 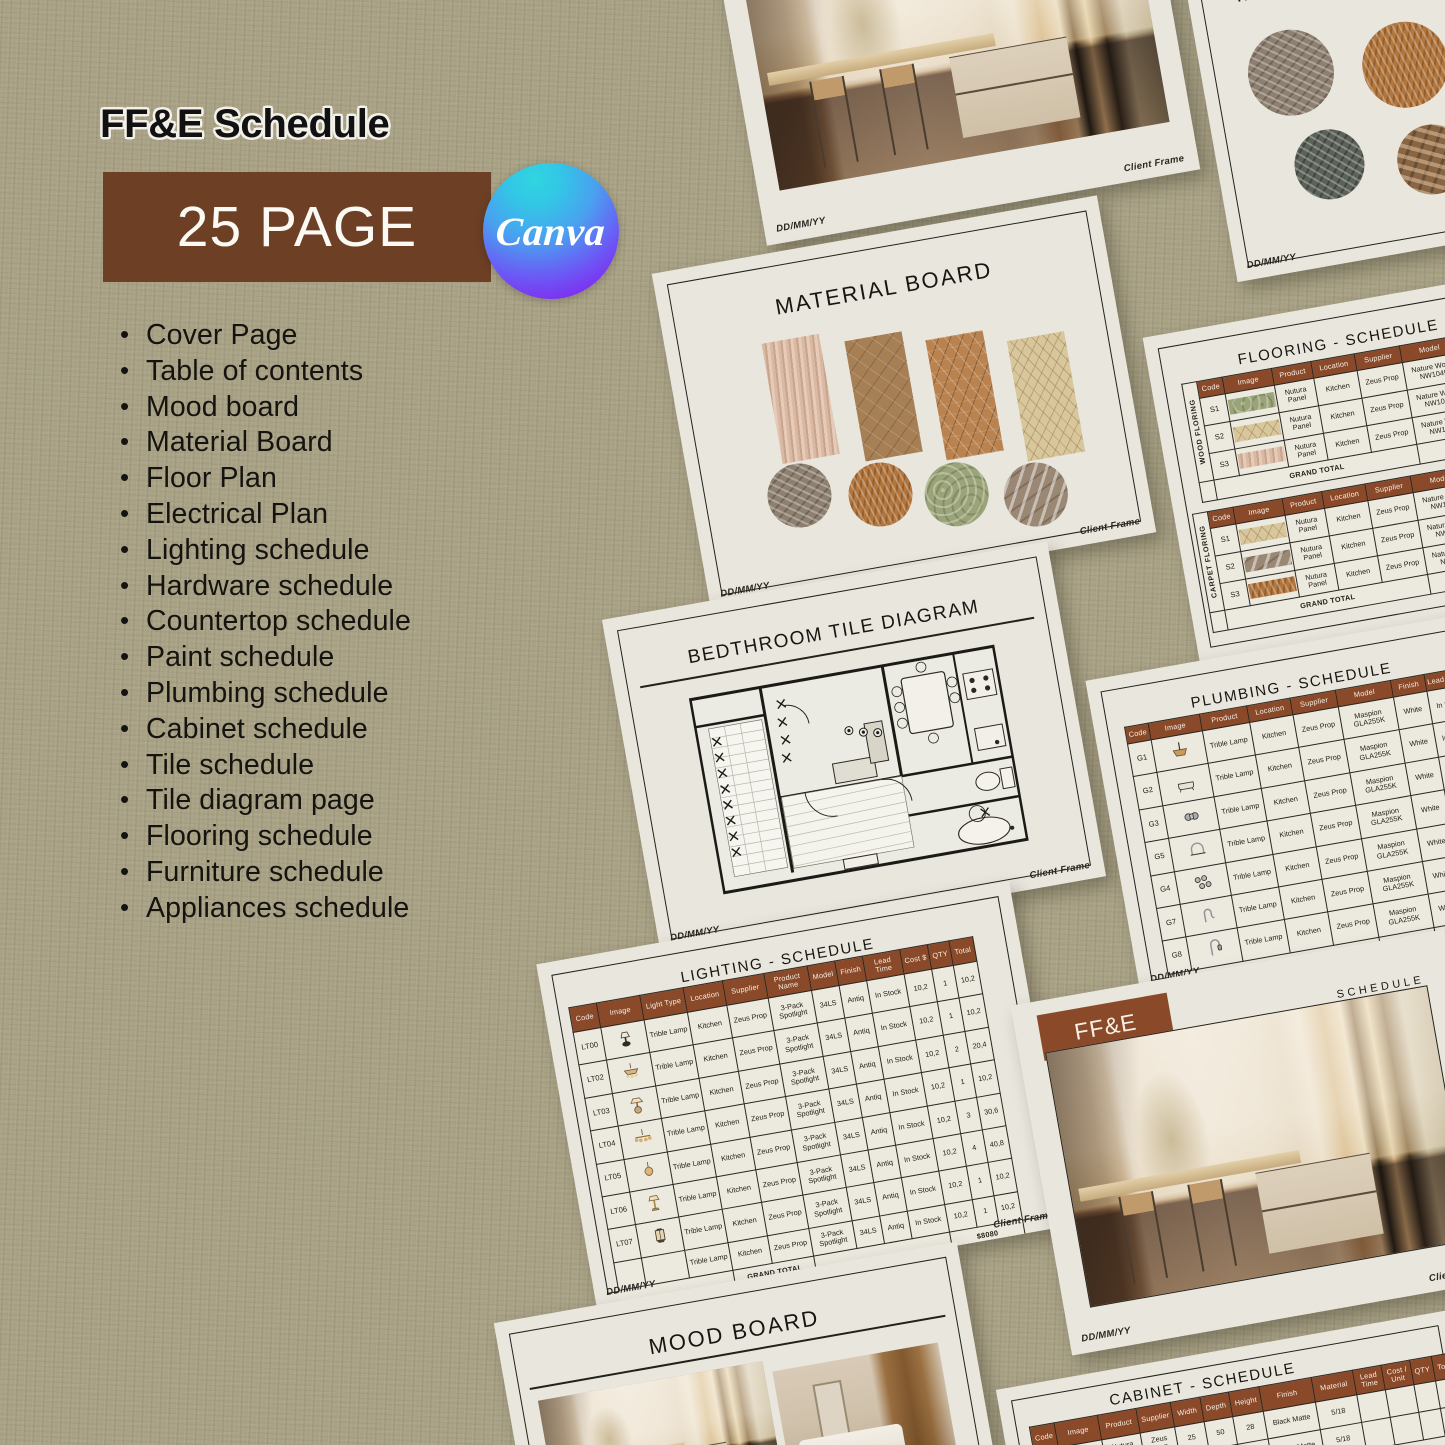 I want to click on page-count-label: 25 PAGE, so click(x=297, y=227).